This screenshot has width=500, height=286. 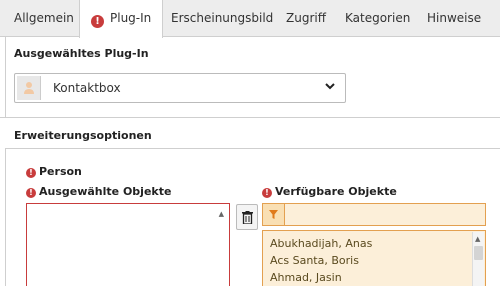 What do you see at coordinates (250, 117) in the screenshot?
I see `section-divider` at bounding box center [250, 117].